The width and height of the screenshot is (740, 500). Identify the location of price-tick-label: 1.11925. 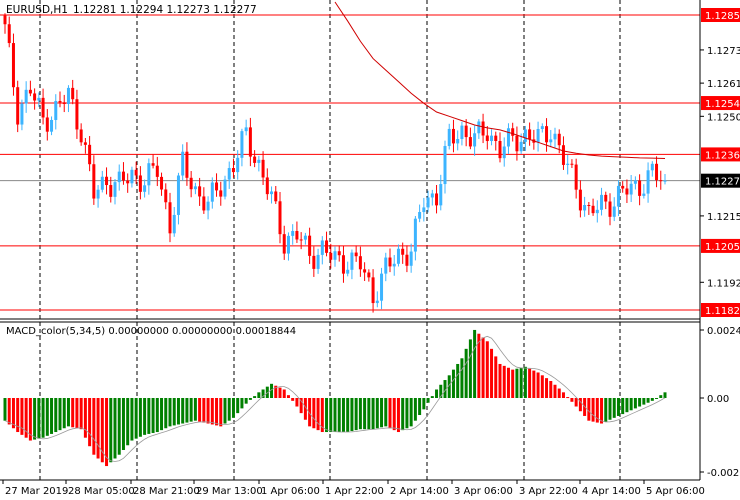
(723, 283).